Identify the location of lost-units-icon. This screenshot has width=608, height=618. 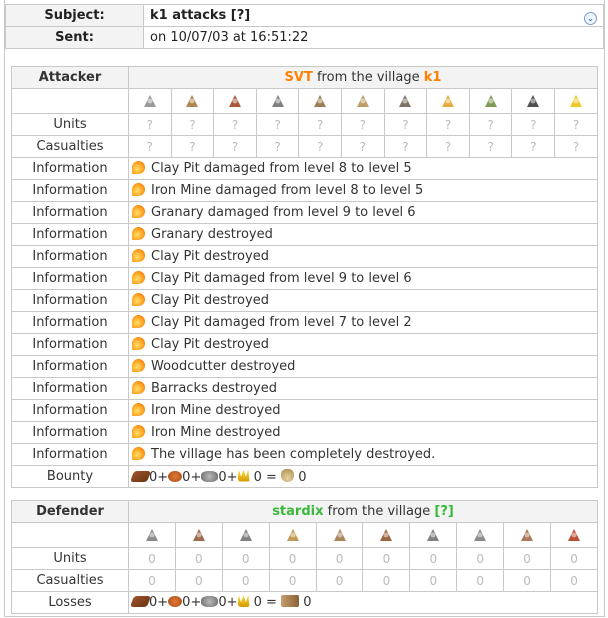
(290, 601).